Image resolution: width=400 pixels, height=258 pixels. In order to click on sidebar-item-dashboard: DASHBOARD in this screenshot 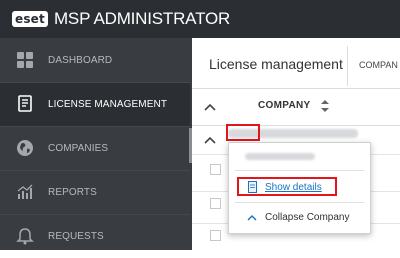, I will do `click(95, 60)`.